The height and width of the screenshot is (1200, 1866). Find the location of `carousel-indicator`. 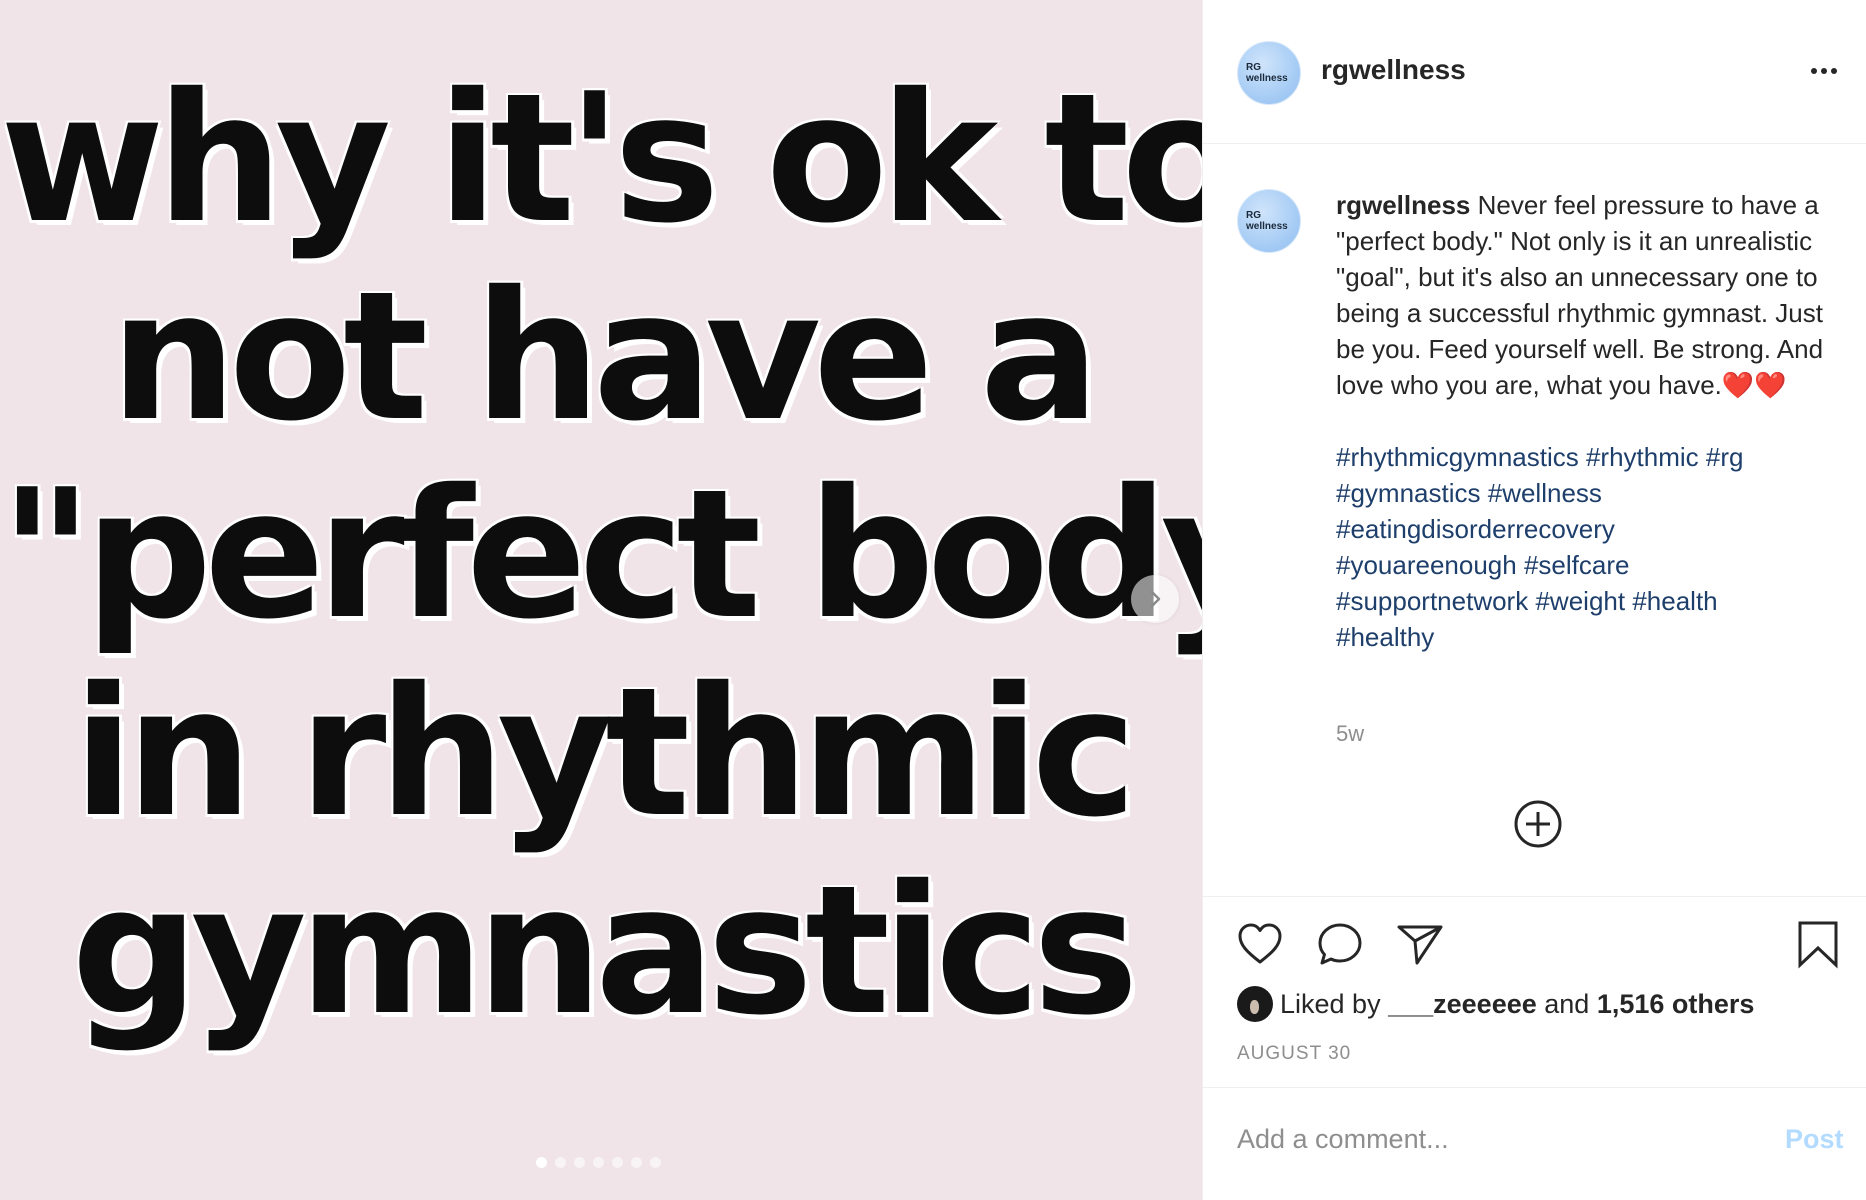

carousel-indicator is located at coordinates (598, 1162).